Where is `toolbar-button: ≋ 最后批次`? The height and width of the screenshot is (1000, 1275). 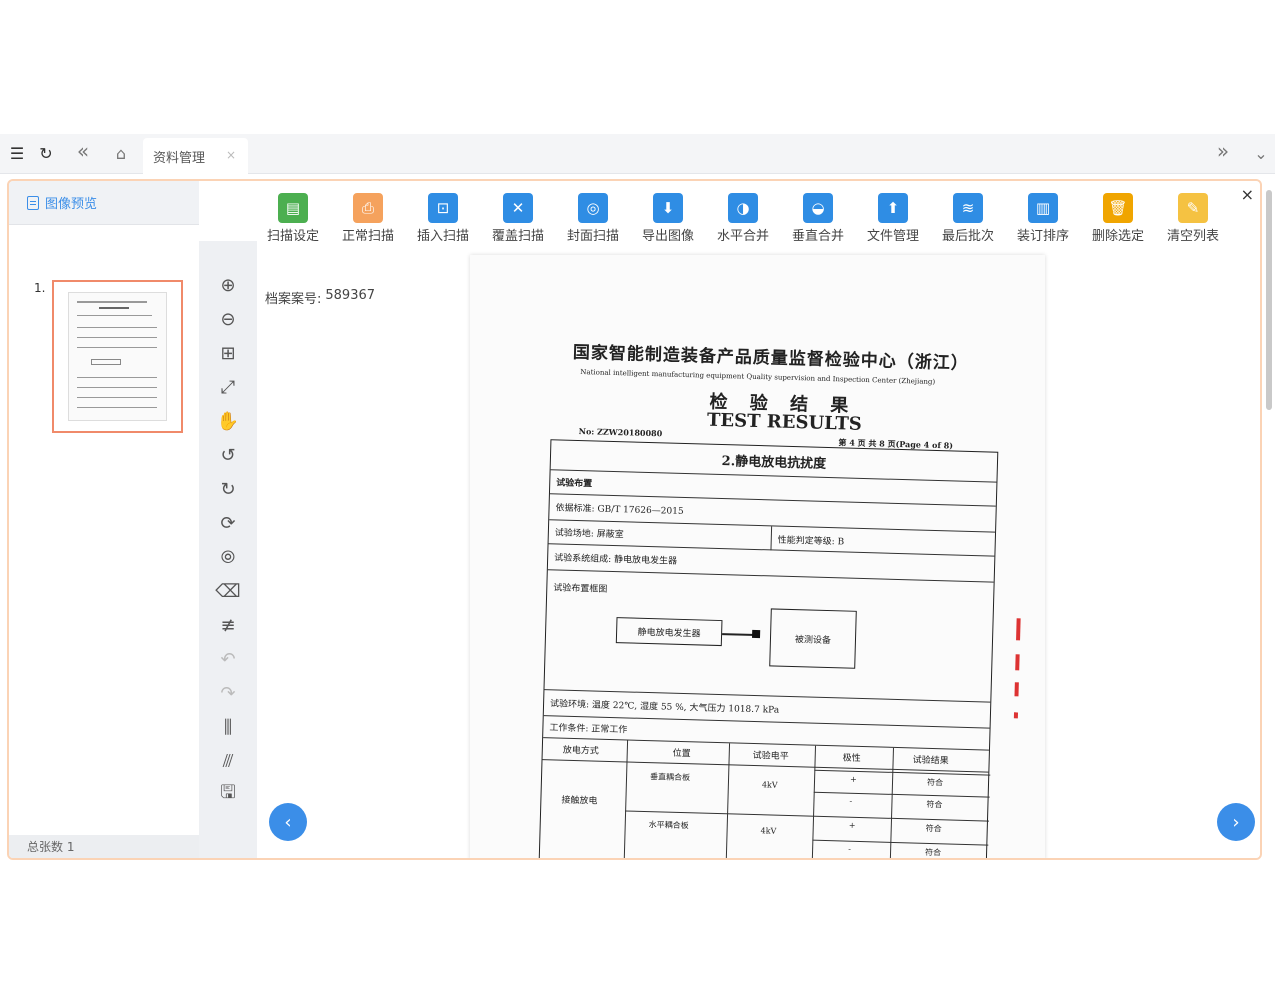 toolbar-button: ≋ 最后批次 is located at coordinates (968, 214).